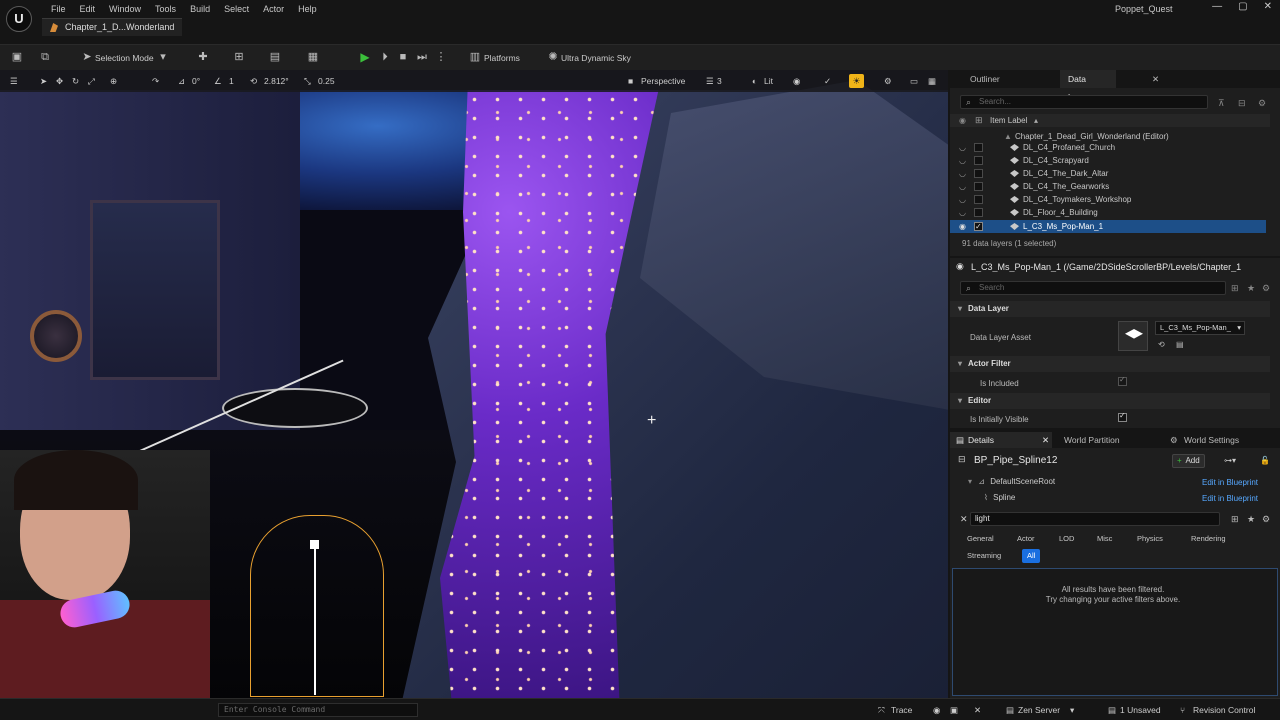 The height and width of the screenshot is (720, 1280). I want to click on tab-outliner: Outliner, so click(1002, 79).